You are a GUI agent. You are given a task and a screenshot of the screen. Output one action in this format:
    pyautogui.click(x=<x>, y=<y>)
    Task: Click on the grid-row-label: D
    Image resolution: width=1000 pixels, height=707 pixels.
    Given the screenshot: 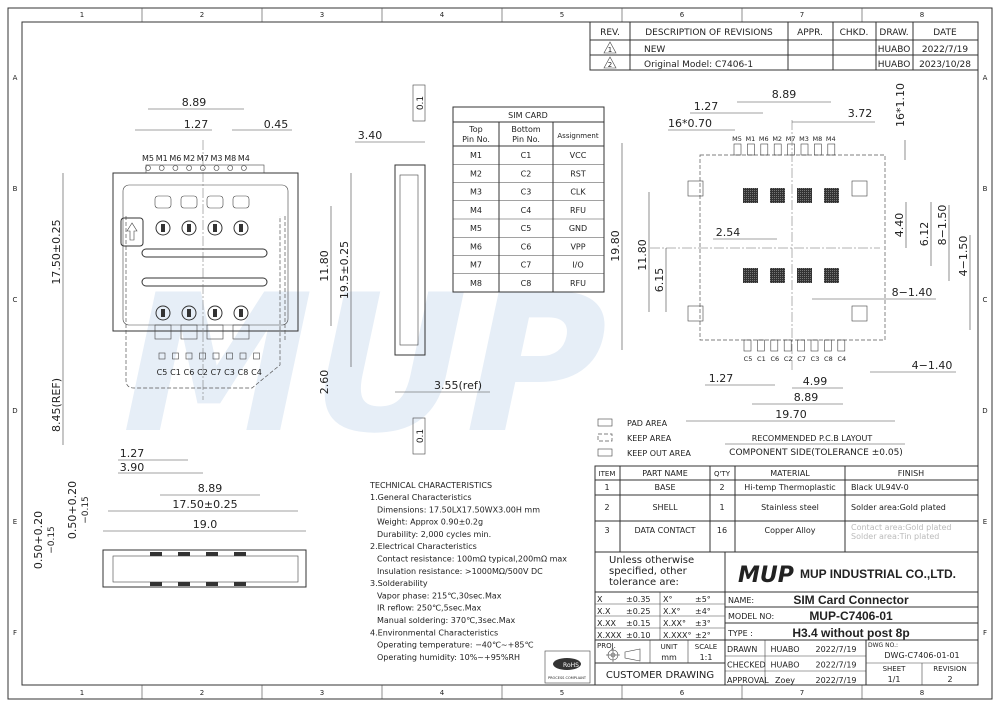 What is the action you would take?
    pyautogui.click(x=14, y=411)
    